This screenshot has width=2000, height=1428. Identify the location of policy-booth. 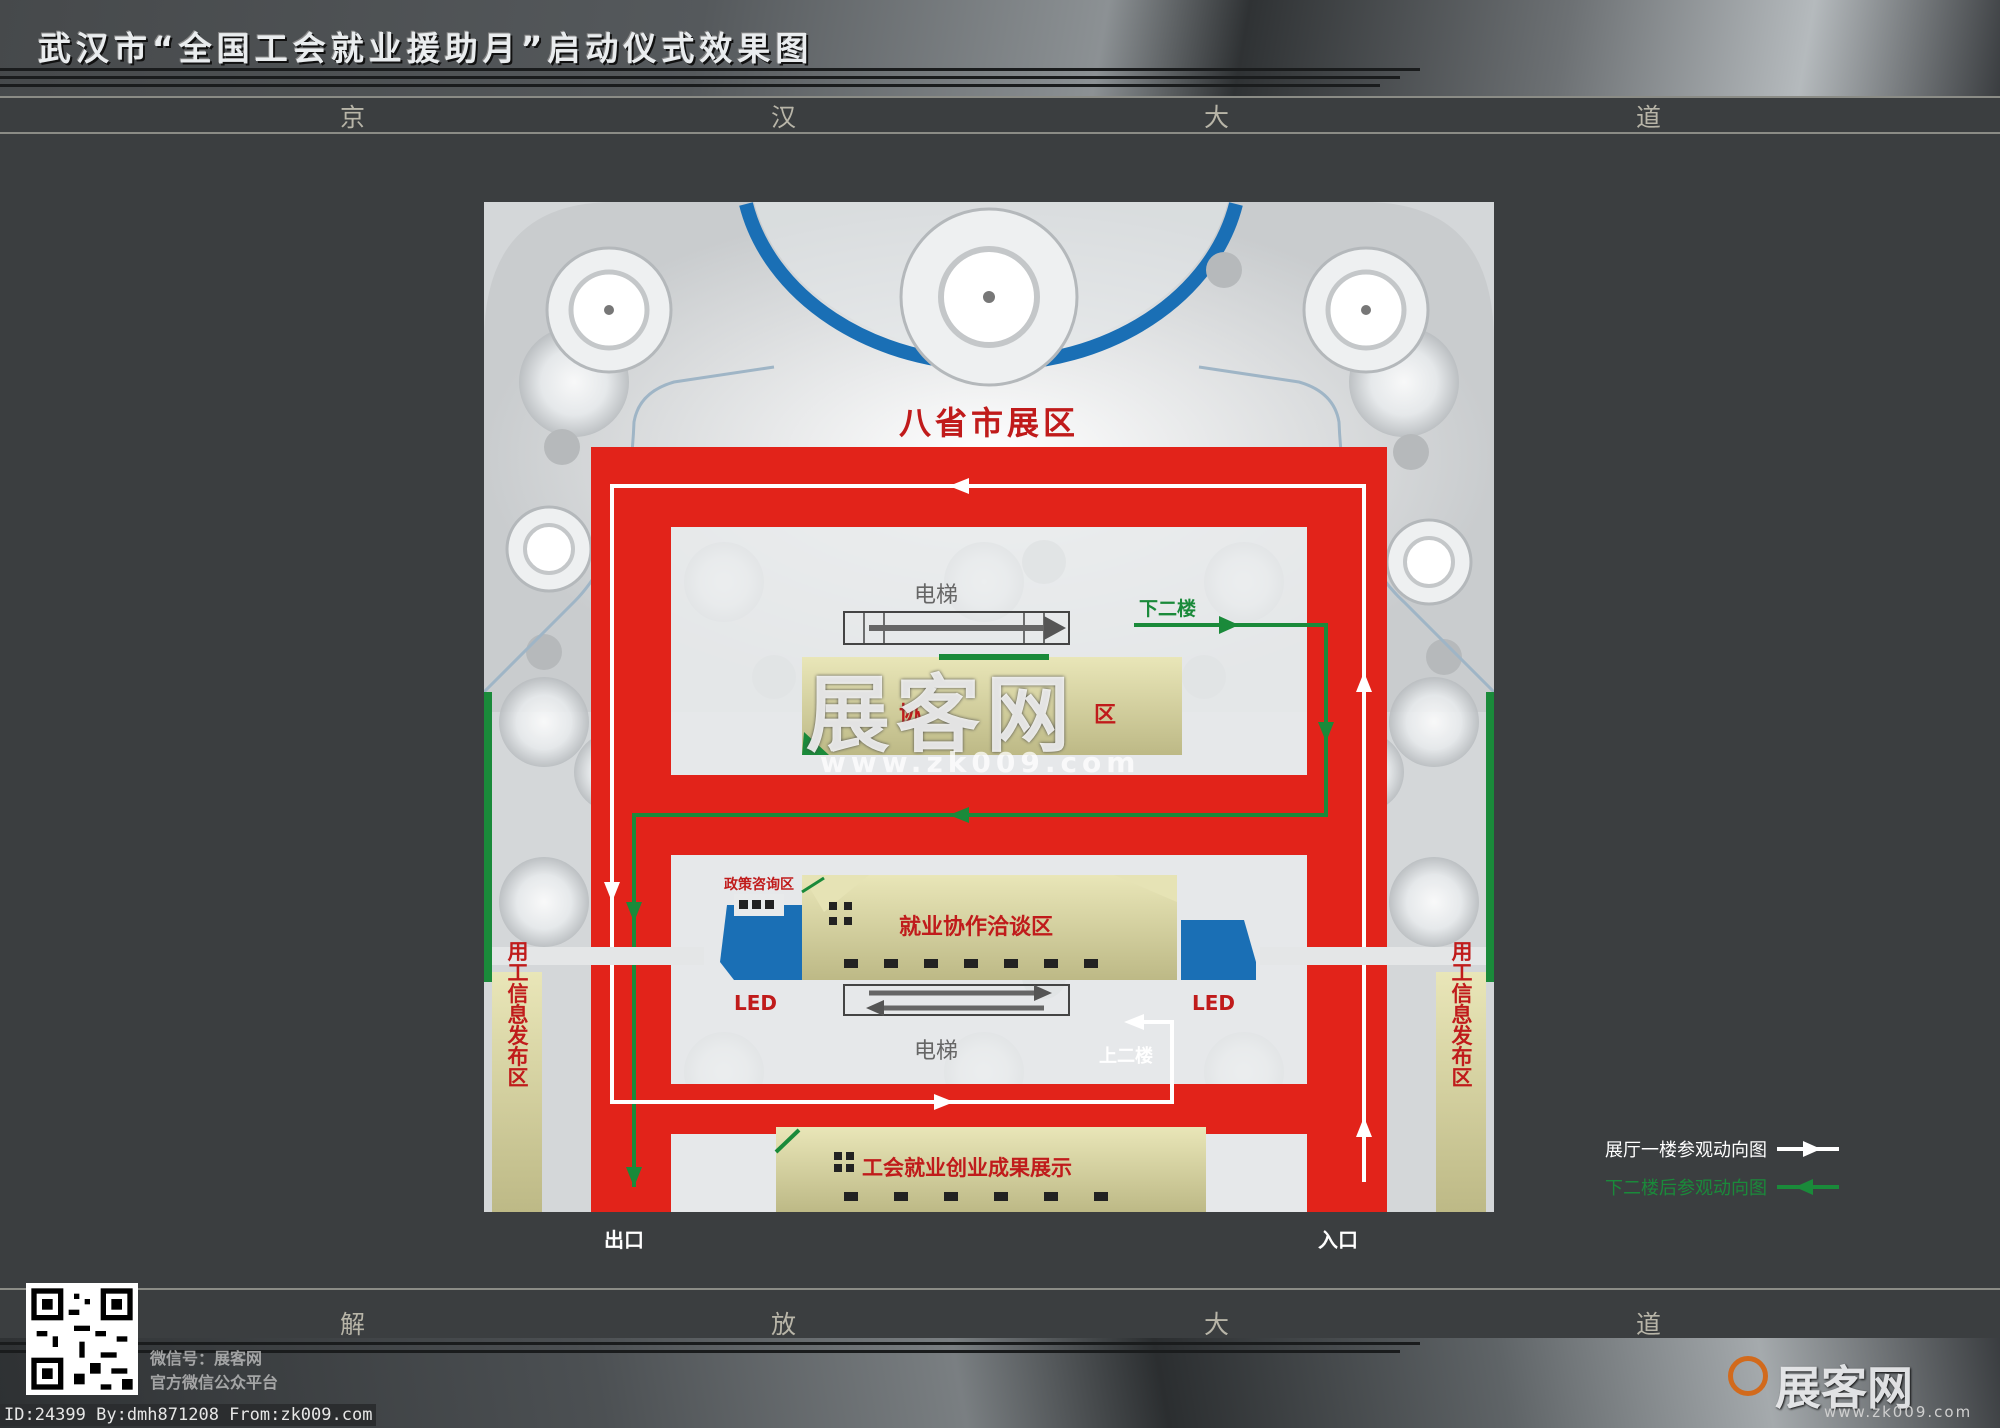
(761, 942).